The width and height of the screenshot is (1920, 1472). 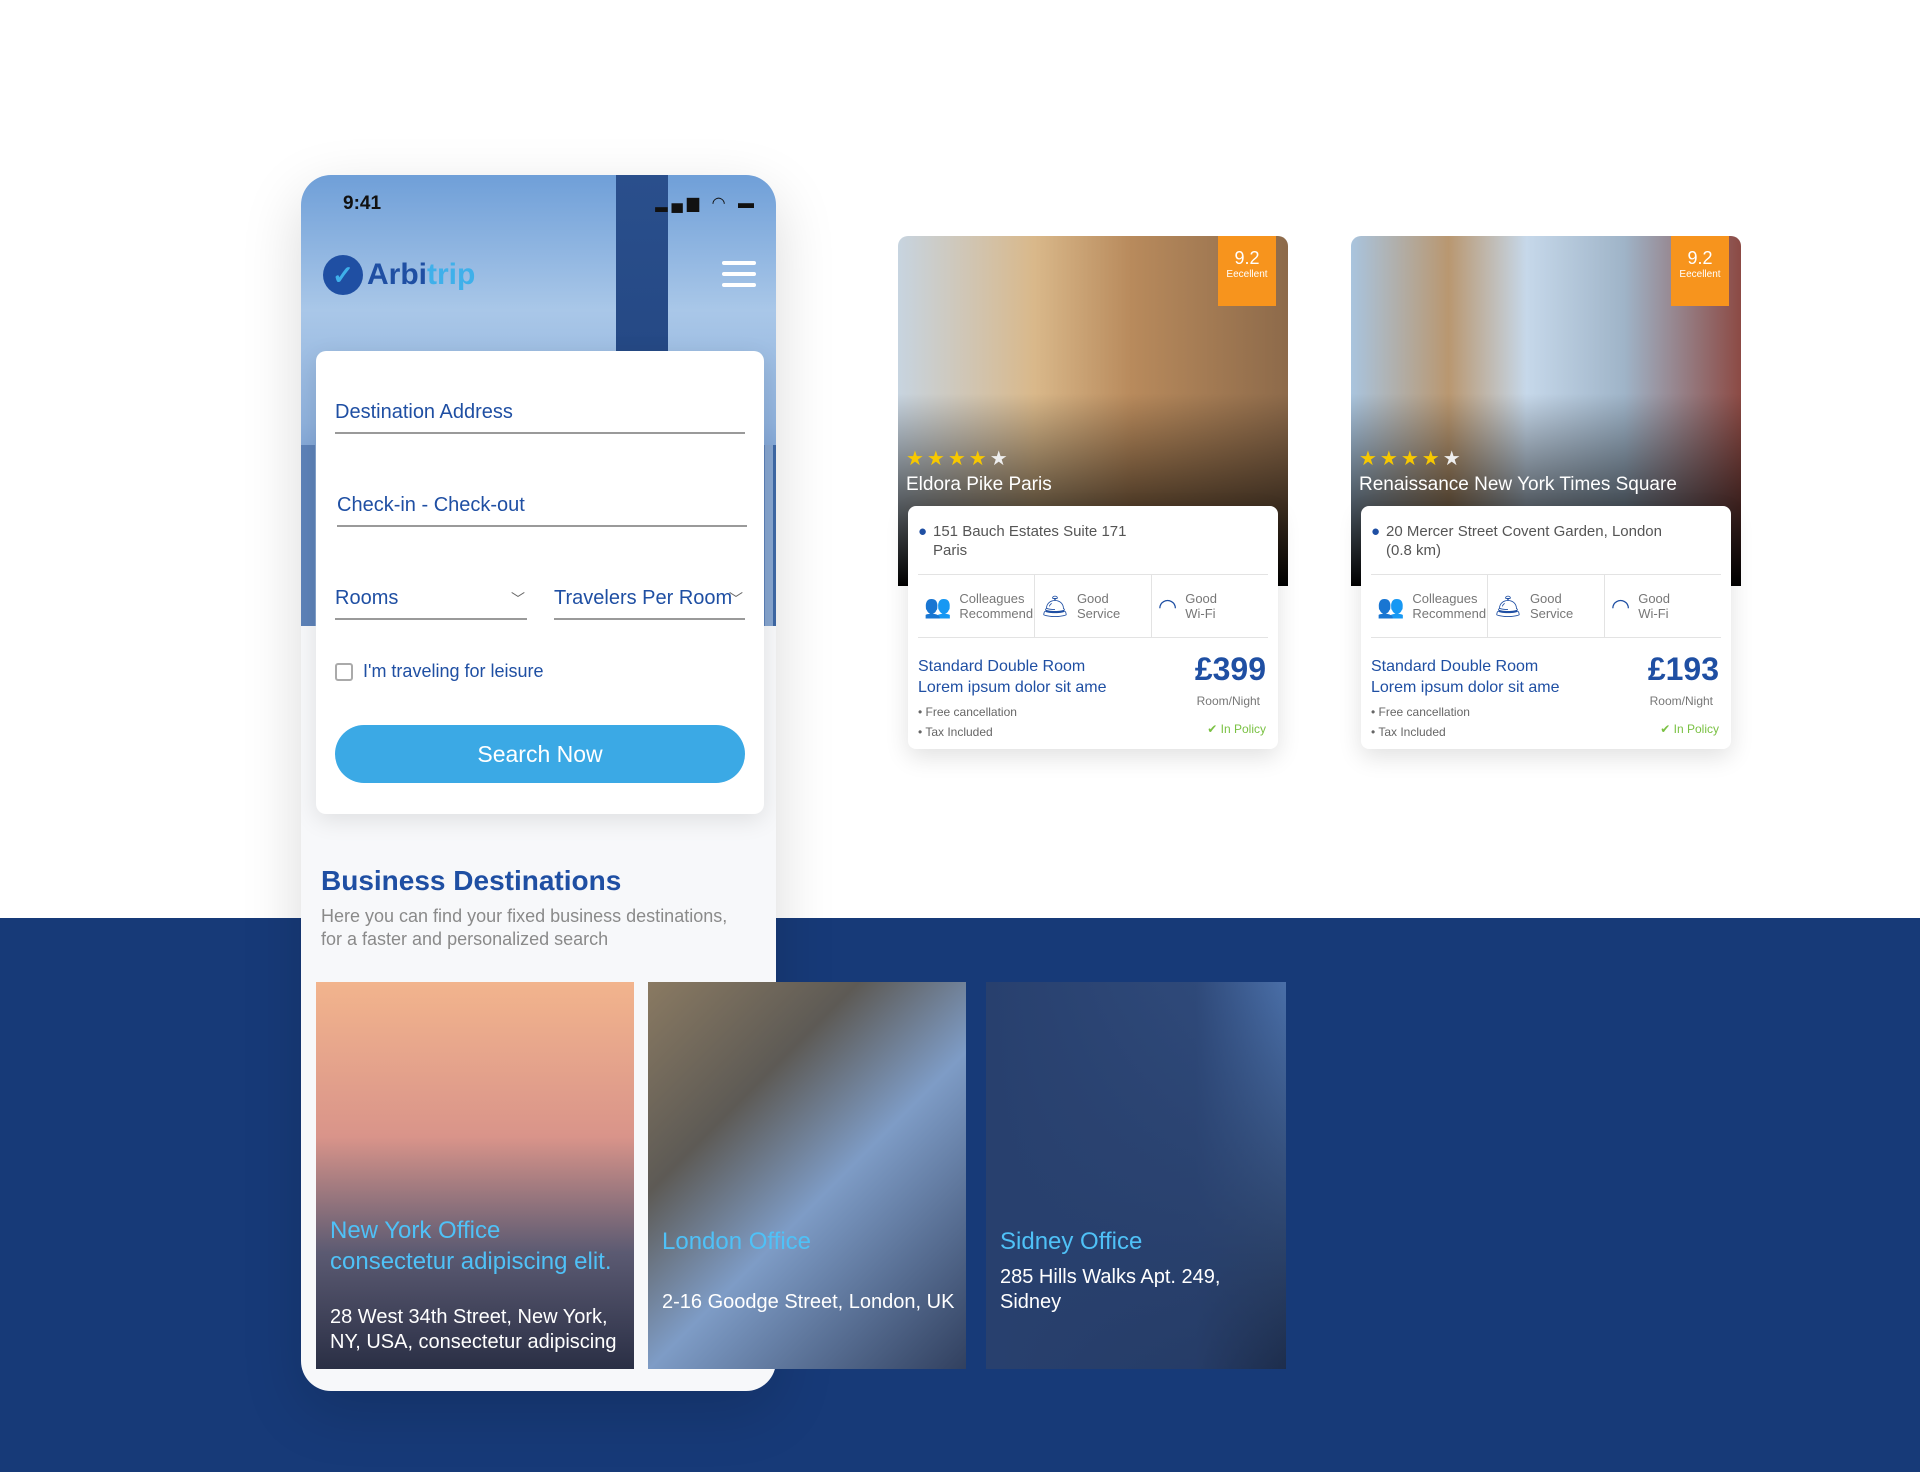 I want to click on logo-icon: ✓, so click(x=343, y=275).